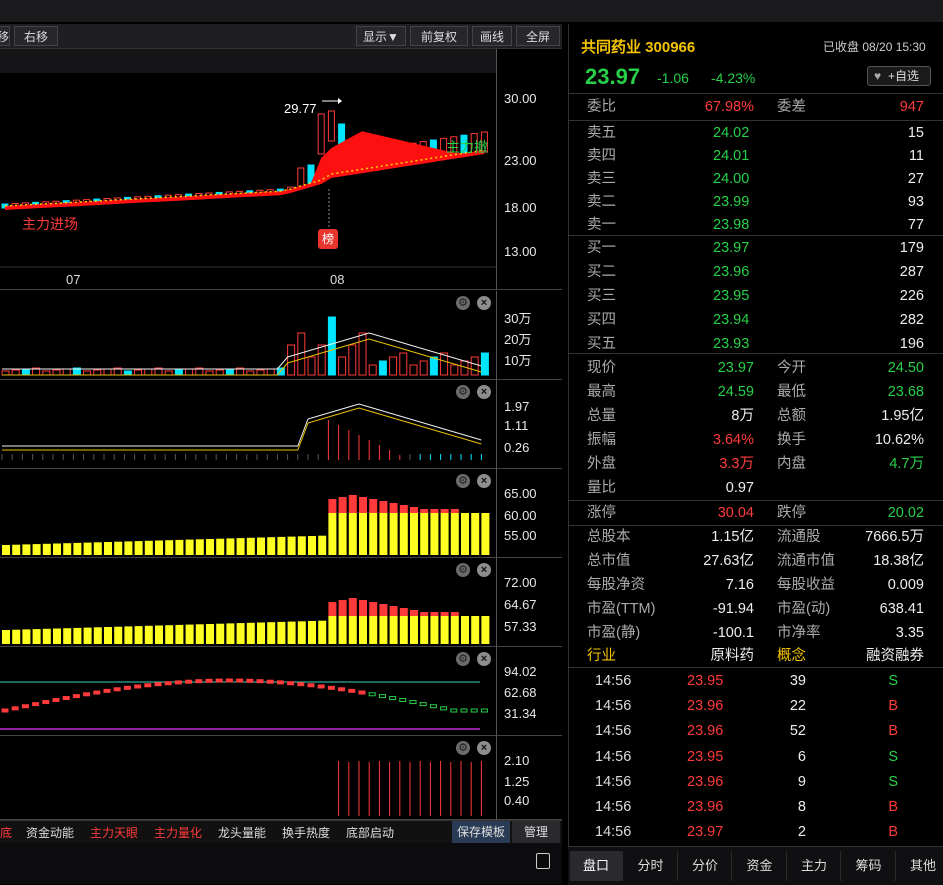 Image resolution: width=943 pixels, height=885 pixels. I want to click on weicha-label: 委差, so click(791, 107).